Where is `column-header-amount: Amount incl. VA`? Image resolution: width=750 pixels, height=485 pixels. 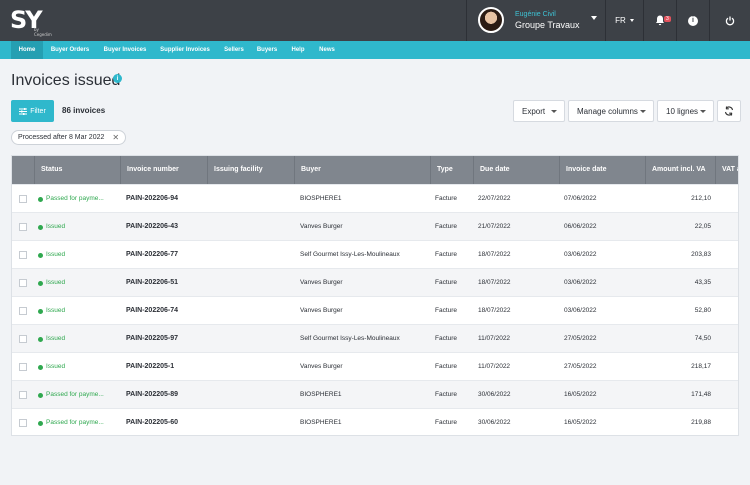 column-header-amount: Amount incl. VA is located at coordinates (680, 170).